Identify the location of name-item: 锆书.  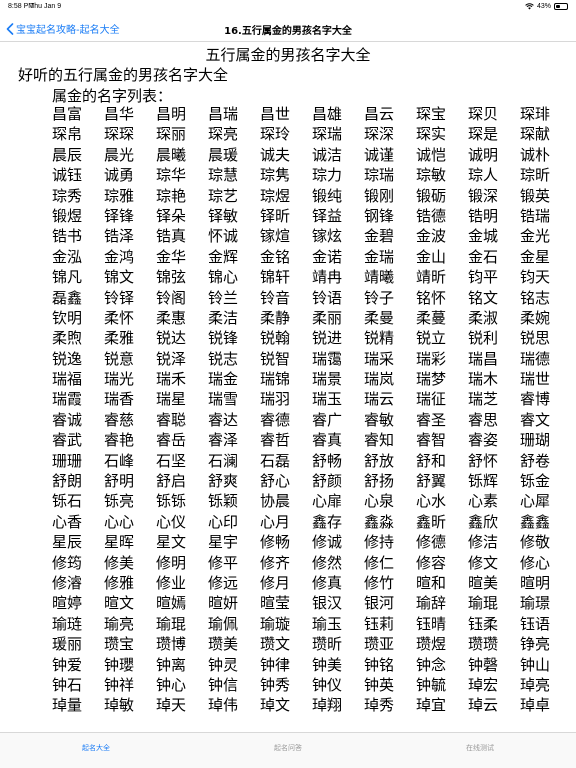
(67, 236).